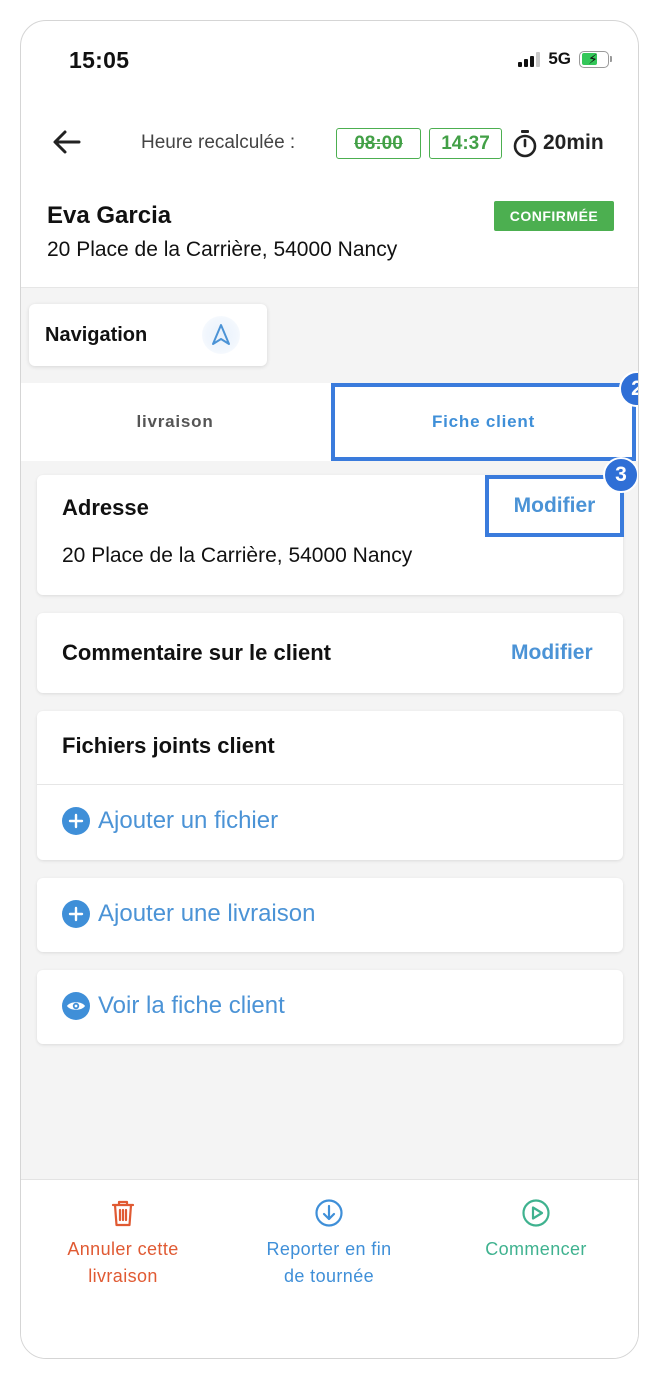 The height and width of the screenshot is (1379, 659). What do you see at coordinates (221, 335) in the screenshot?
I see `navigation-arrow-icon` at bounding box center [221, 335].